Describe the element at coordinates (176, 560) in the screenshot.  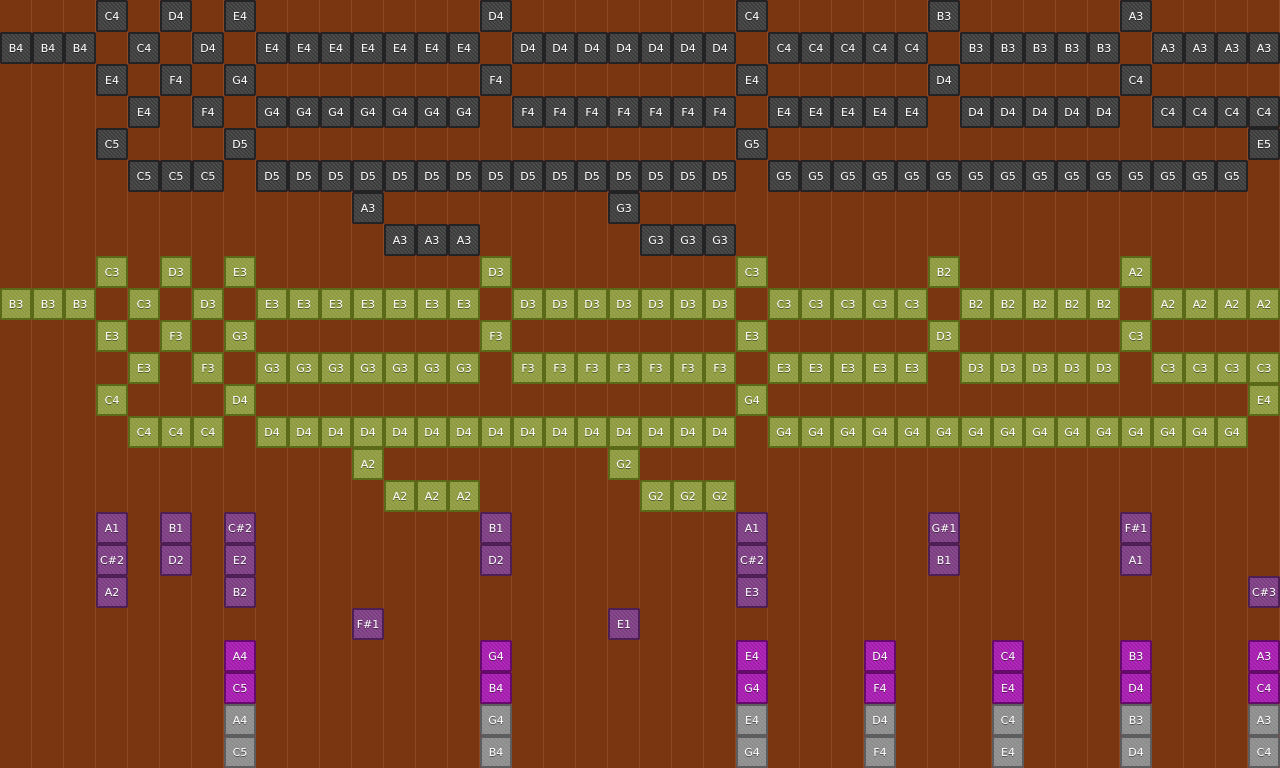
I see `note-cell: D2` at that location.